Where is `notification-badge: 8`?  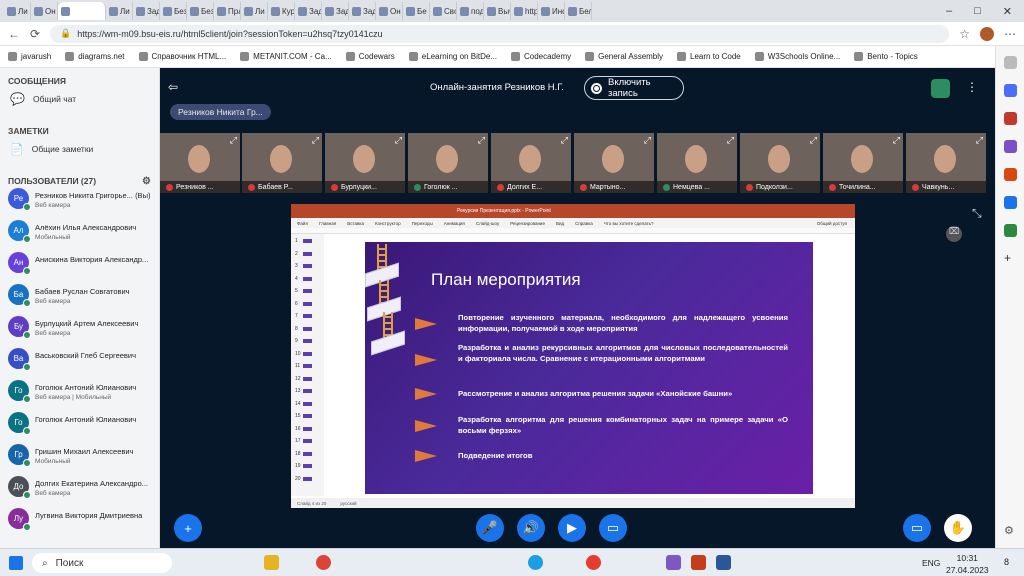 notification-badge: 8 is located at coordinates (1006, 562).